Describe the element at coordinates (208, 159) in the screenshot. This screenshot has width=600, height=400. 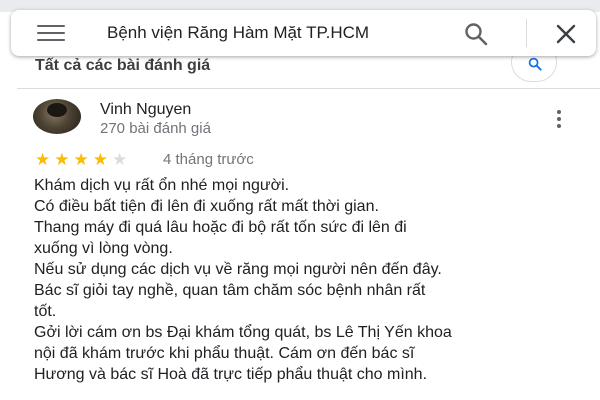
I see `review-date: 4 tháng trước` at that location.